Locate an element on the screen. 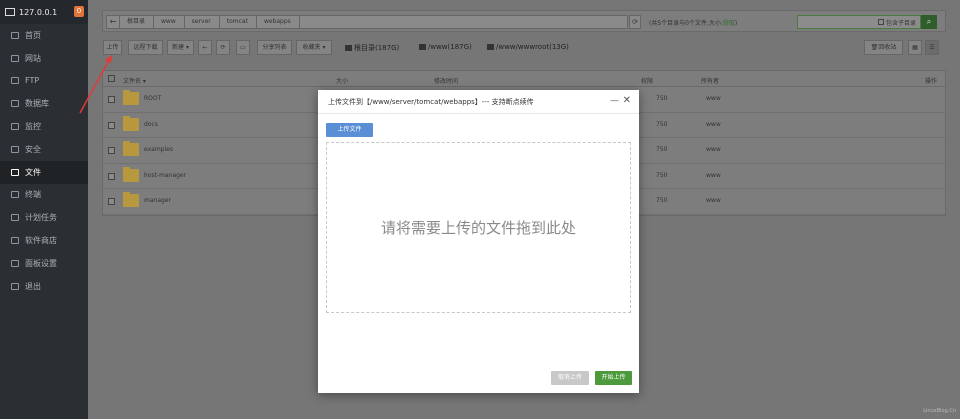 This screenshot has width=960, height=419. dropzone-text: 请将需要上传的文件拖到此处 is located at coordinates (478, 228).